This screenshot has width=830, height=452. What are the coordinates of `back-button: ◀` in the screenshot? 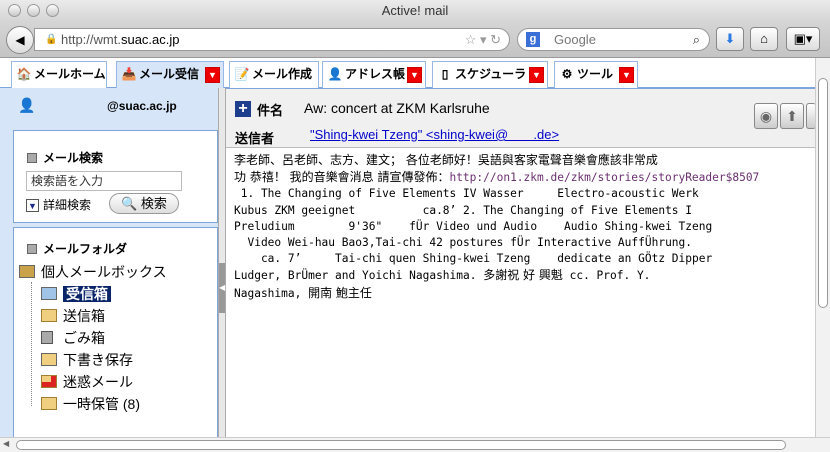 It's located at (20, 40).